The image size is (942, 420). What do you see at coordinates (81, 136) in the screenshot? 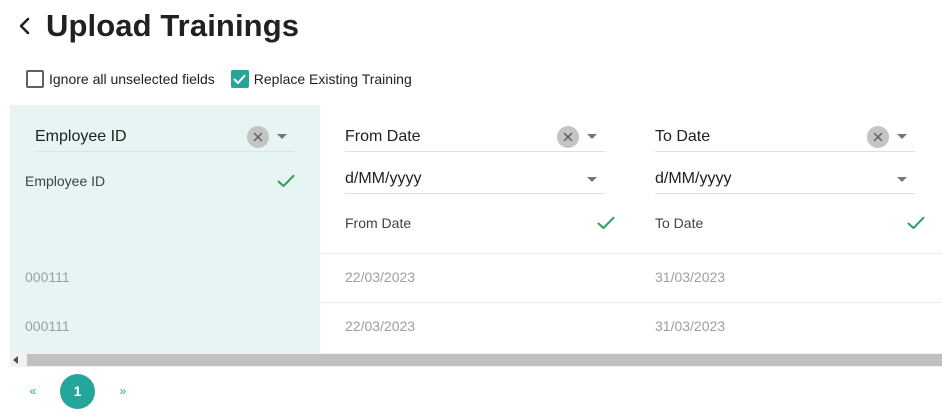
I see `field-select-value: Employee ID` at bounding box center [81, 136].